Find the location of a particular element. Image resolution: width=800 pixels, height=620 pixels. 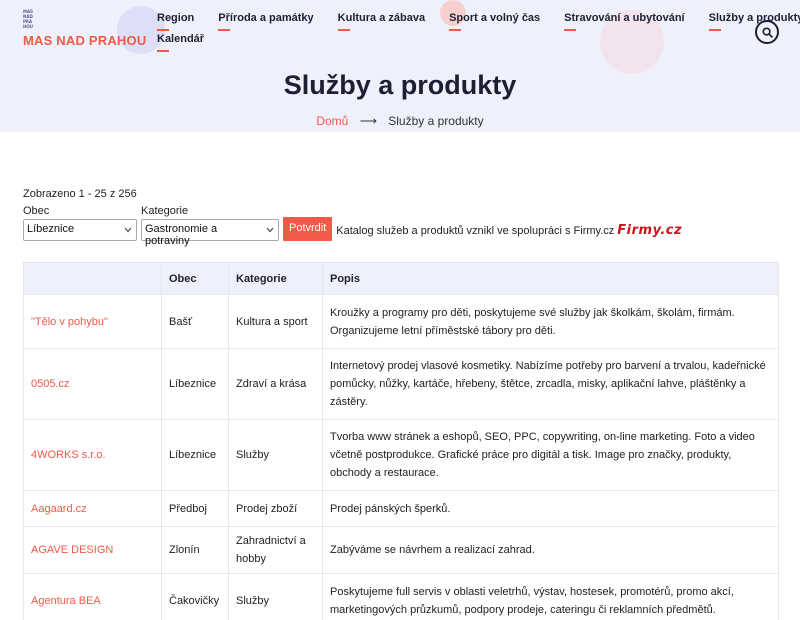

cell-obec: Předboj is located at coordinates (195, 508).